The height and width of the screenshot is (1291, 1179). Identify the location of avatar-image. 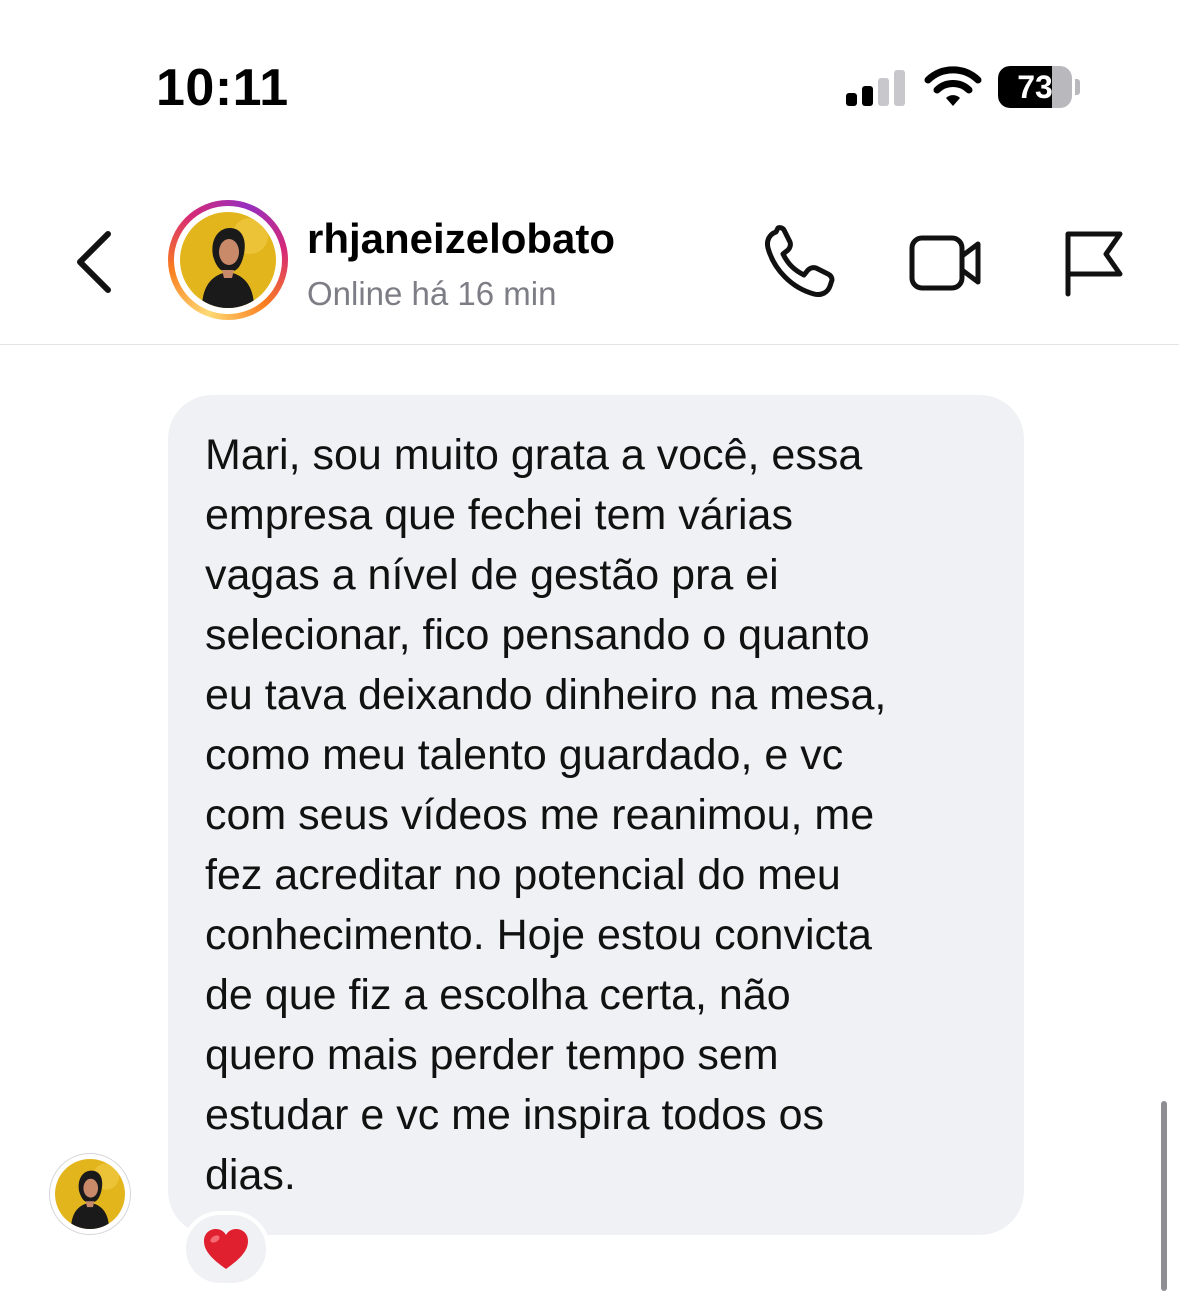
(228, 260).